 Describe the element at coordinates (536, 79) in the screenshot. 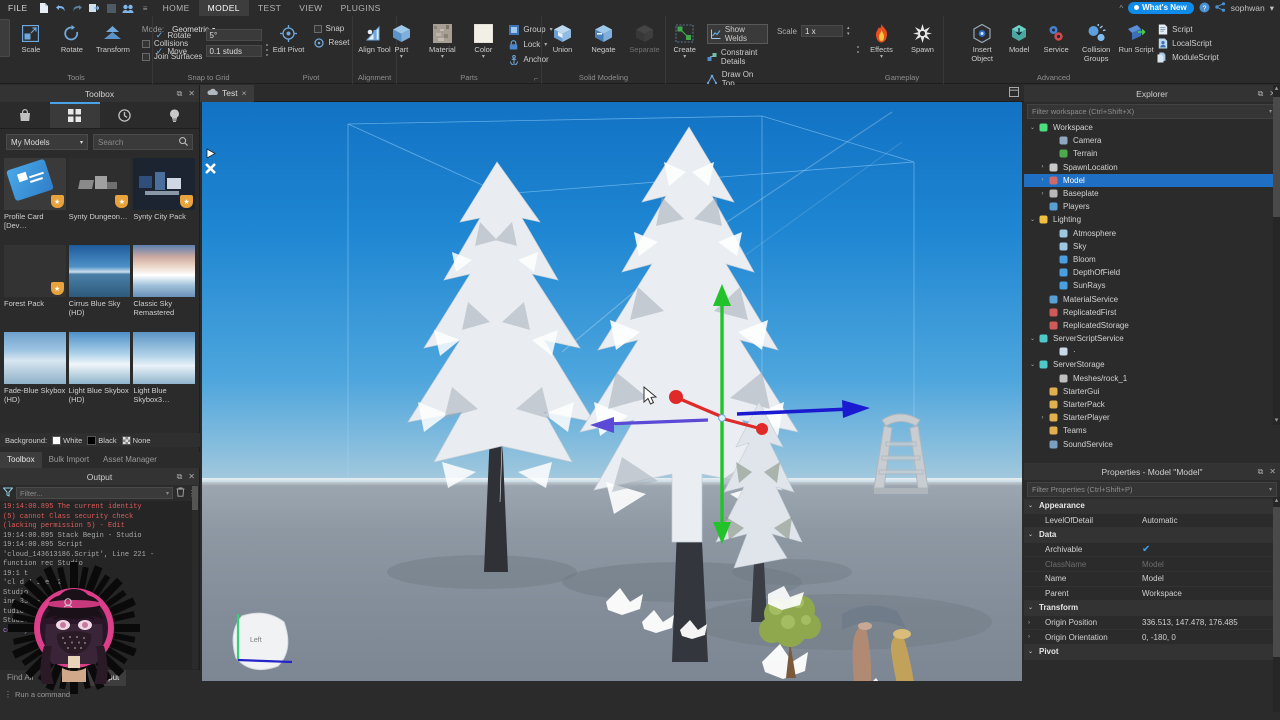

I see `parts-dialog-launcher-icon: ⌐` at that location.